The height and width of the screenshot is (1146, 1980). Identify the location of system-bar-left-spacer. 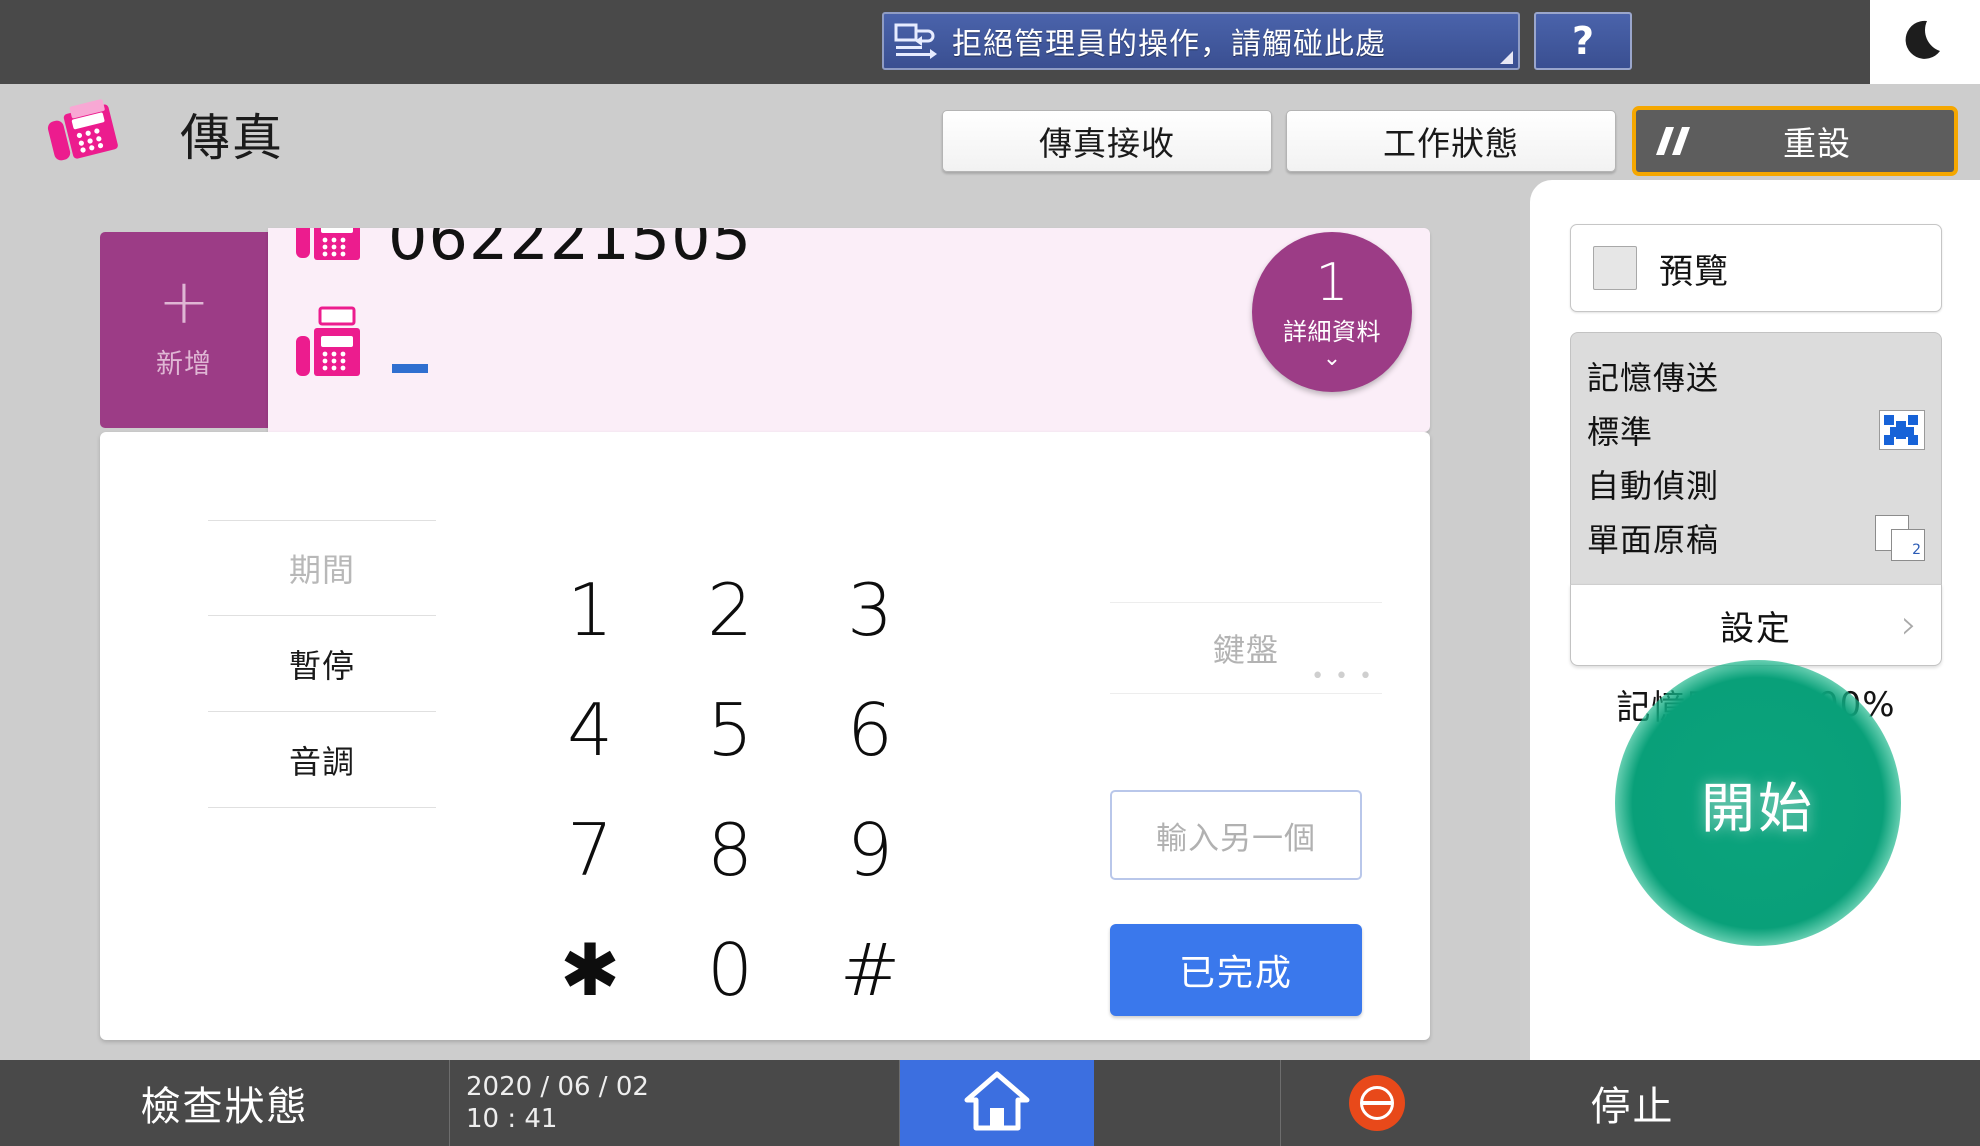
(440, 42).